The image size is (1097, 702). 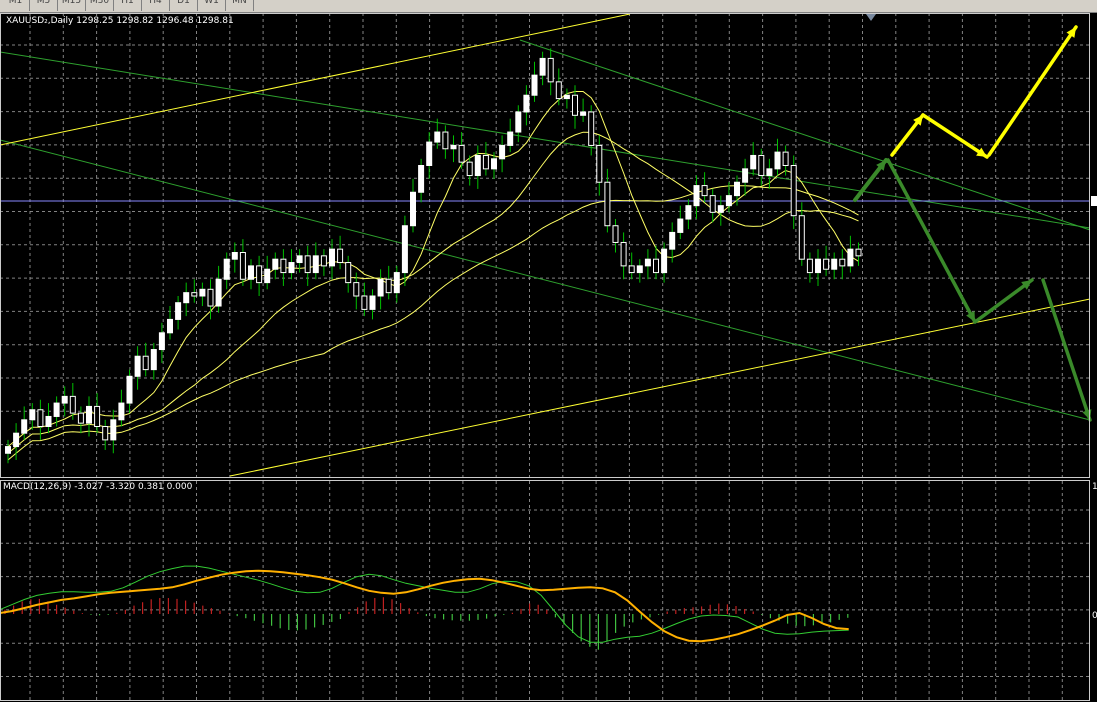 I want to click on macd-panel, so click(x=424, y=607).